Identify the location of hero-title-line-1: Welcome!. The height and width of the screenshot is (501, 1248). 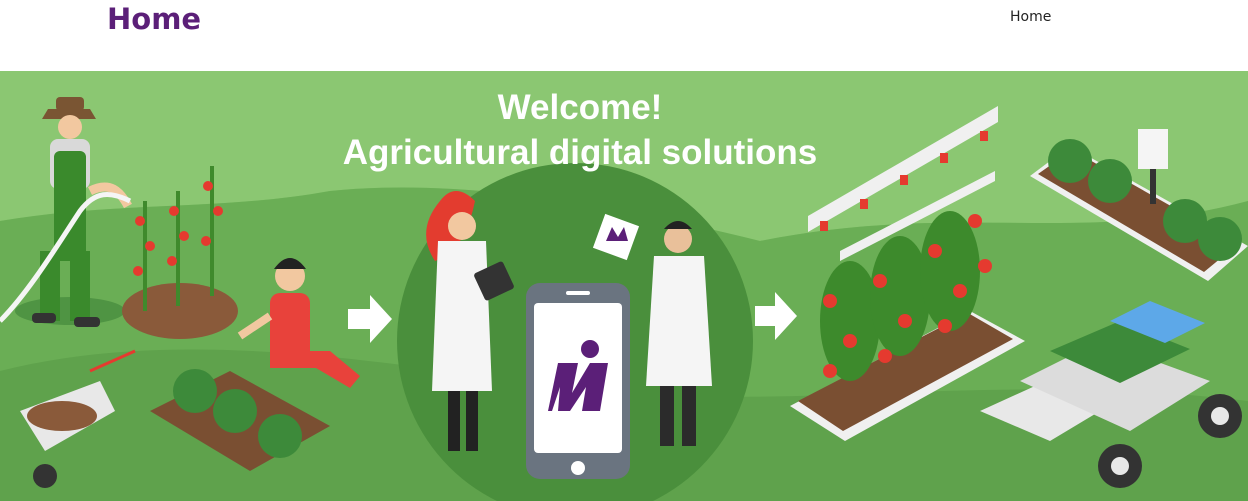
(580, 107).